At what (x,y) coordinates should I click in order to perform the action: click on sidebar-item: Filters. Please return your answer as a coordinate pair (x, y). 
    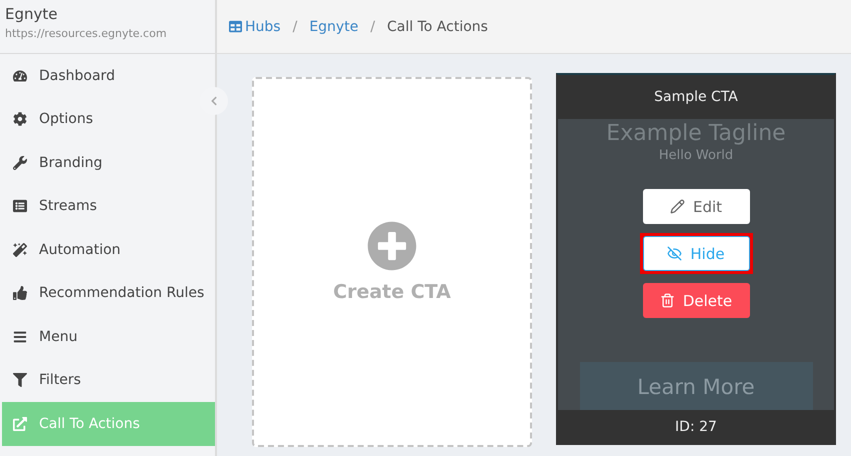
    Looking at the image, I should click on (108, 380).